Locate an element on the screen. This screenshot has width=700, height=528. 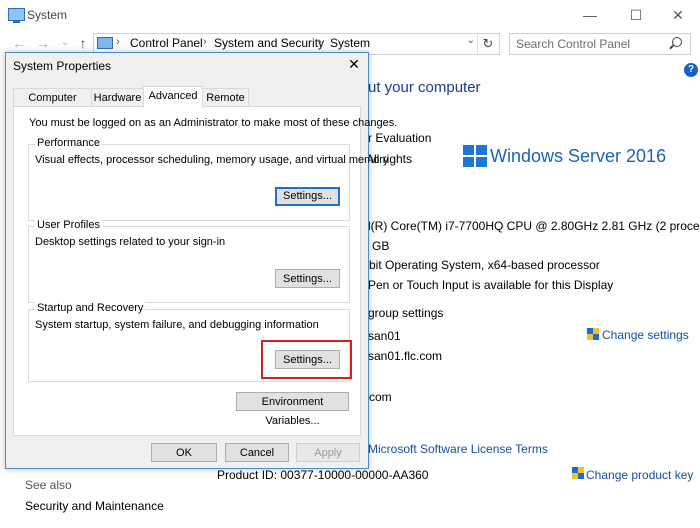
window-title: System is located at coordinates (47, 15).